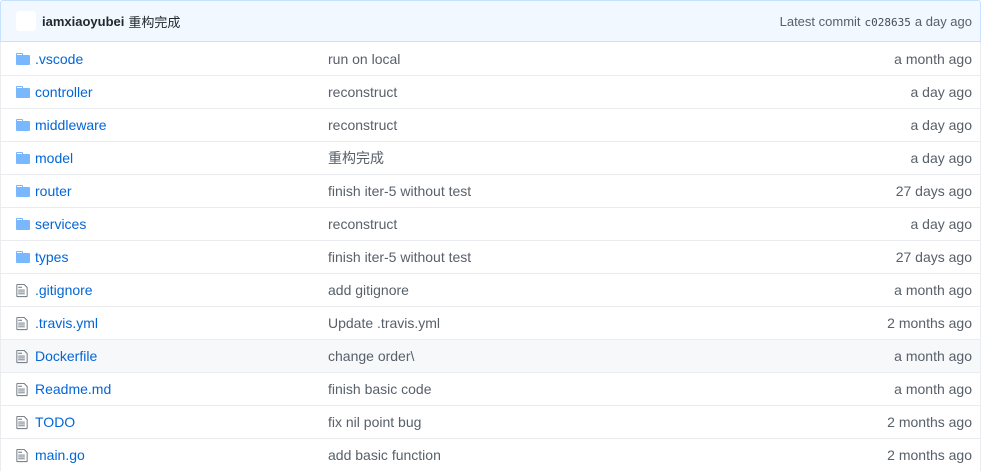 The width and height of the screenshot is (981, 471). What do you see at coordinates (64, 92) in the screenshot?
I see `file-name-link: controller` at bounding box center [64, 92].